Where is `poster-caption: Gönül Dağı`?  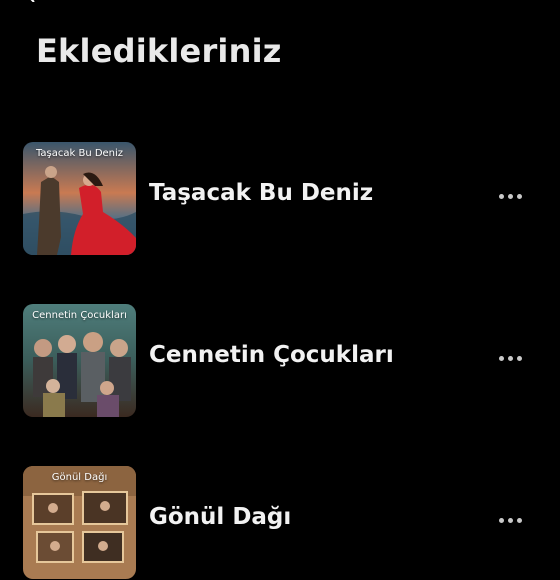 poster-caption: Gönül Dağı is located at coordinates (79, 477).